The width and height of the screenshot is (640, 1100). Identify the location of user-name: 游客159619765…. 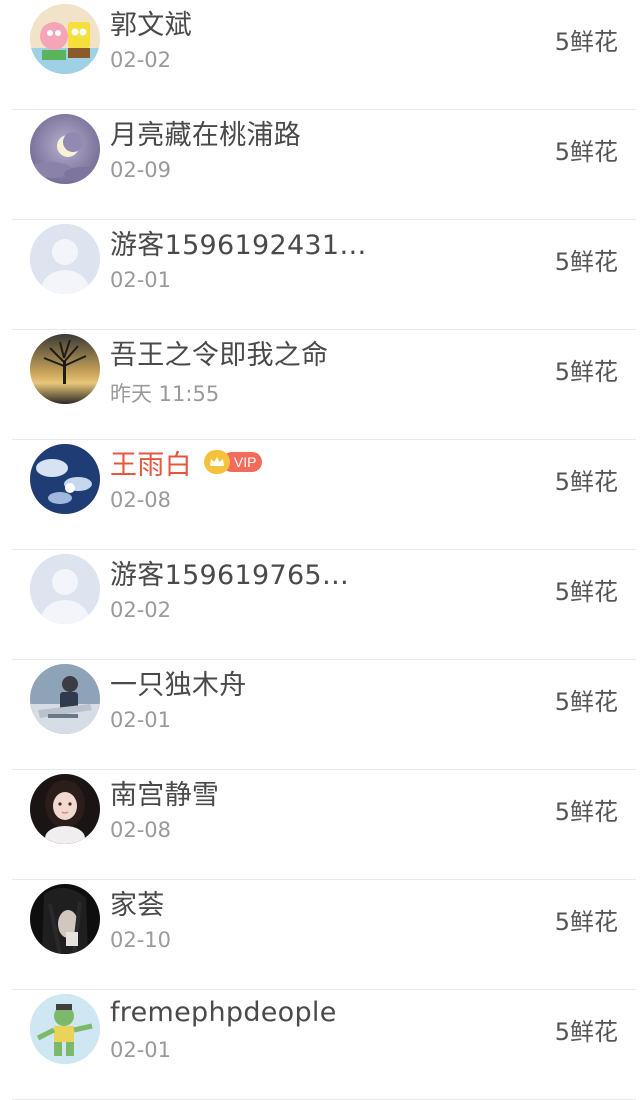
(229, 572).